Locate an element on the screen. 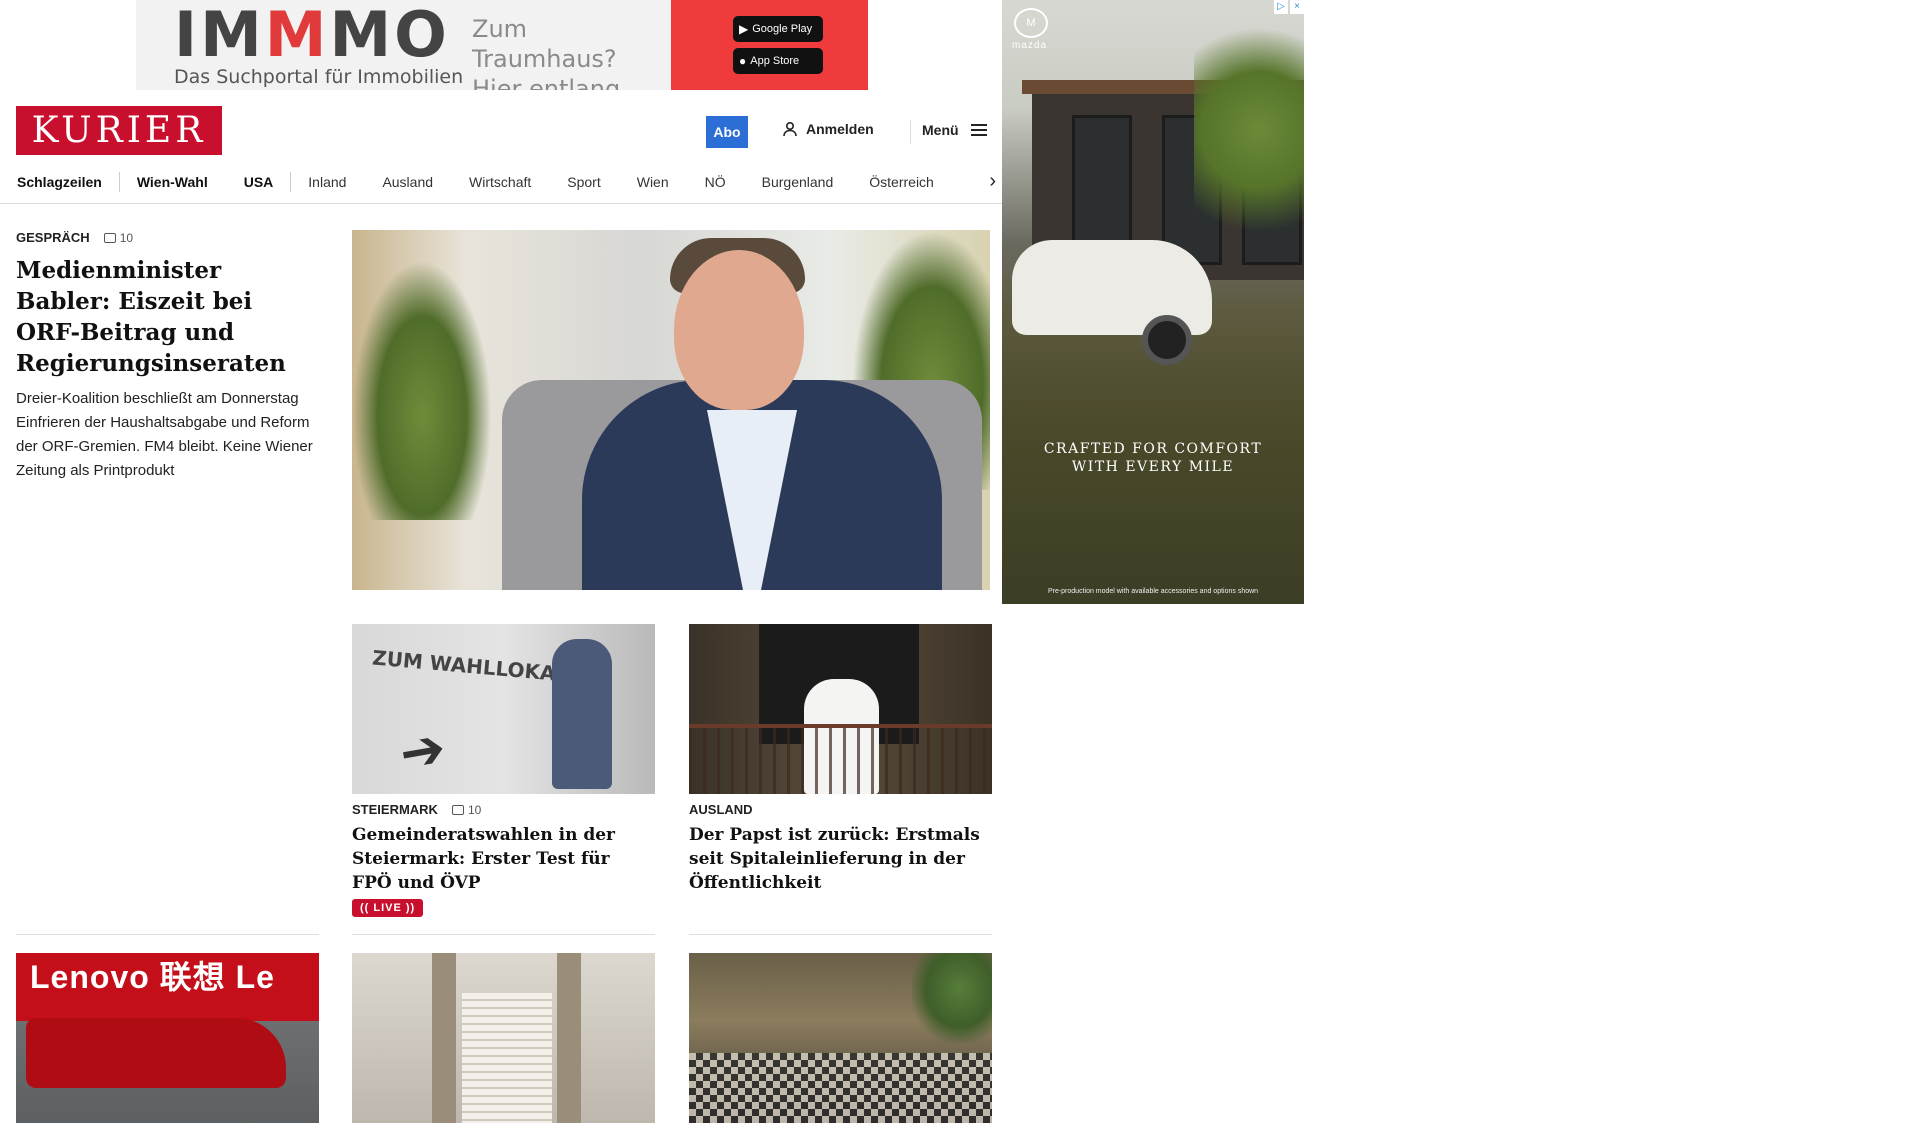 The height and width of the screenshot is (1123, 1920). nav-item-wien-wahl: Wien-Wahl is located at coordinates (190, 182).